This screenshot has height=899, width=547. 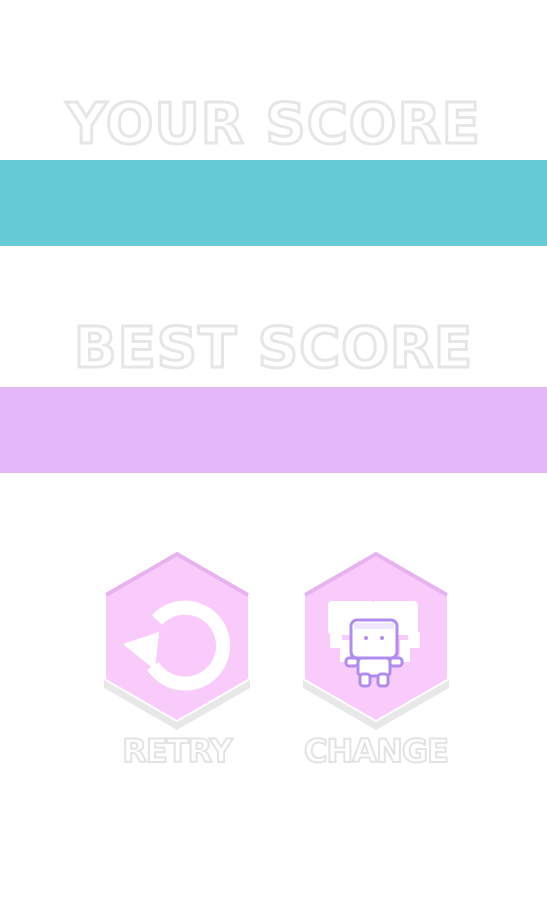 What do you see at coordinates (273, 125) in the screenshot?
I see `your-score-title: YOUR SCORE` at bounding box center [273, 125].